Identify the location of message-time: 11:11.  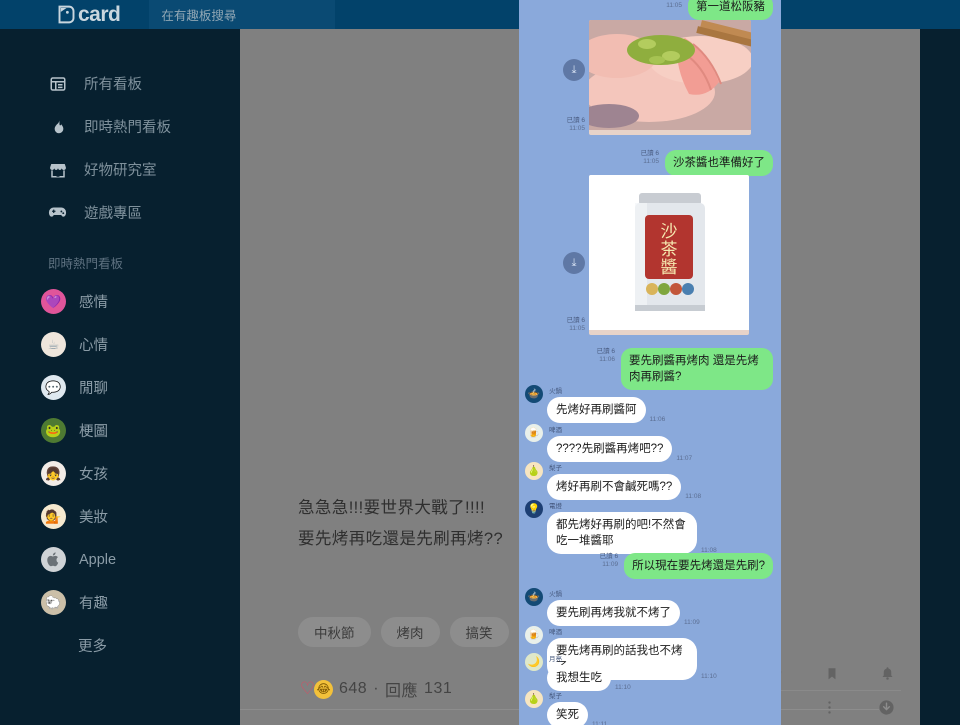
(600, 723).